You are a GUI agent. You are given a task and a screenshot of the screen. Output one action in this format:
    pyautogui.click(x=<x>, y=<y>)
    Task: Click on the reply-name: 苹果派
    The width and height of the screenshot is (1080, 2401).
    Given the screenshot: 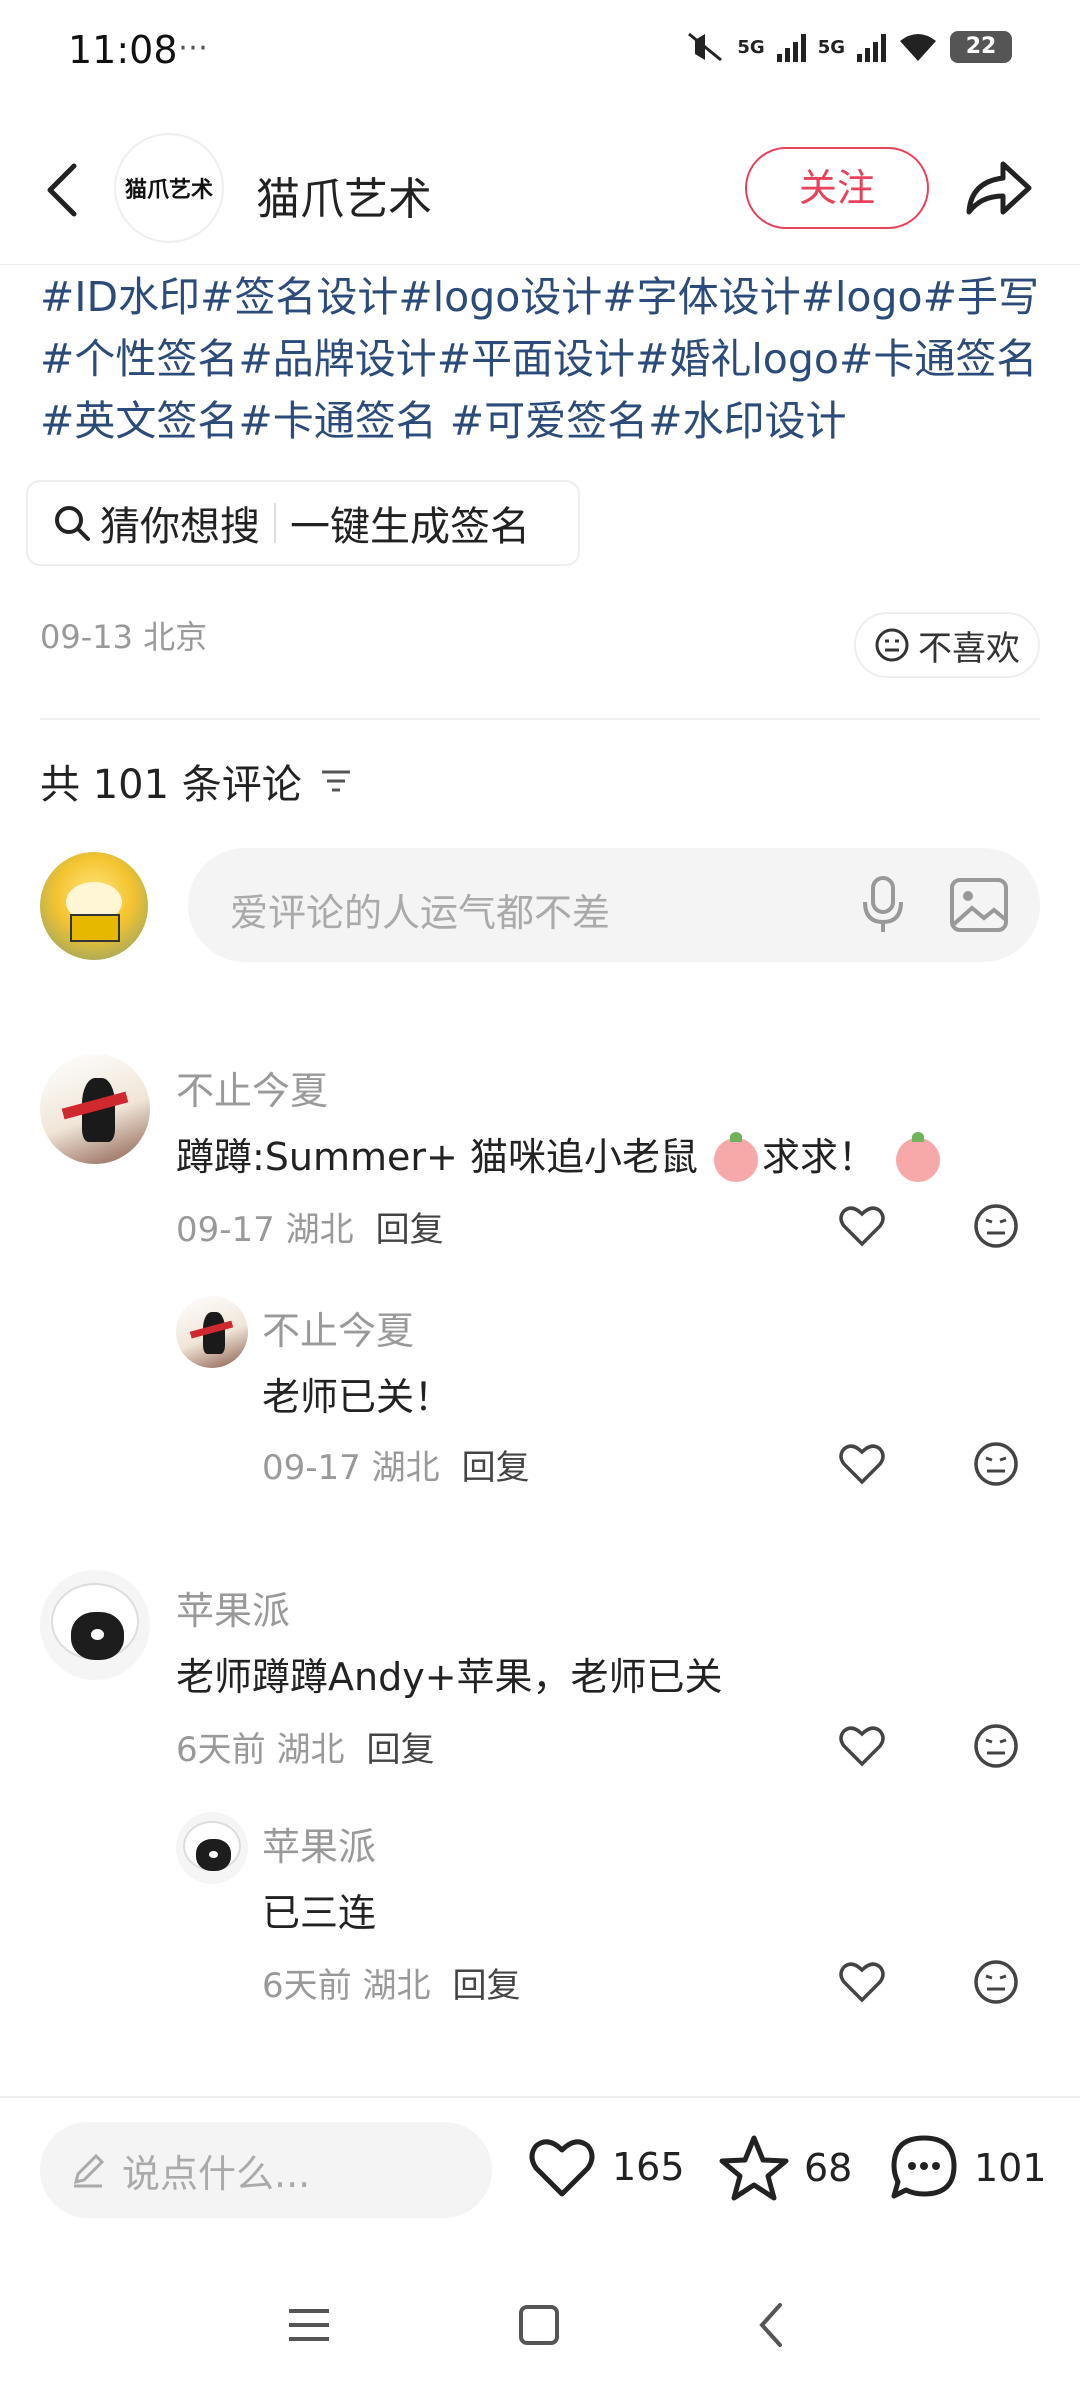 What is the action you would take?
    pyautogui.click(x=319, y=1843)
    